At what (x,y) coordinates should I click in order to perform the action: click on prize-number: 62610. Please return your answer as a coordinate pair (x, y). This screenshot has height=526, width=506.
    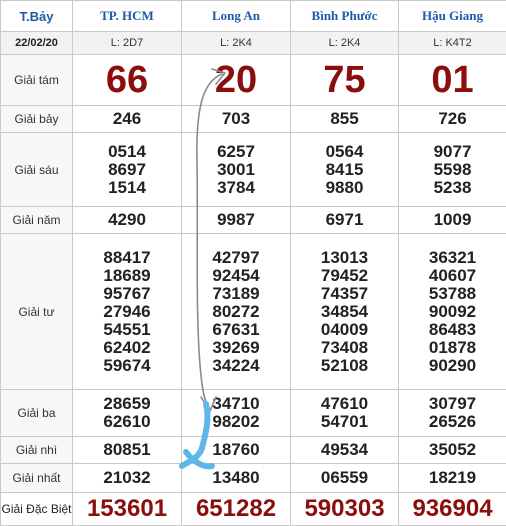
    Looking at the image, I should click on (127, 422).